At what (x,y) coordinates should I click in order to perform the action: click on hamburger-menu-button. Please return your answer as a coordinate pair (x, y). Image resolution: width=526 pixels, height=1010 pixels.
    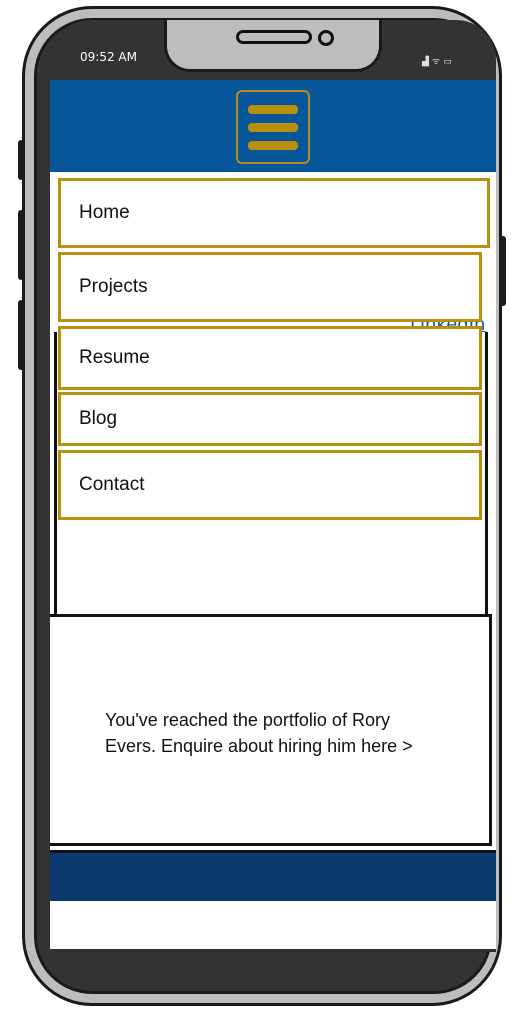
    Looking at the image, I should click on (273, 127).